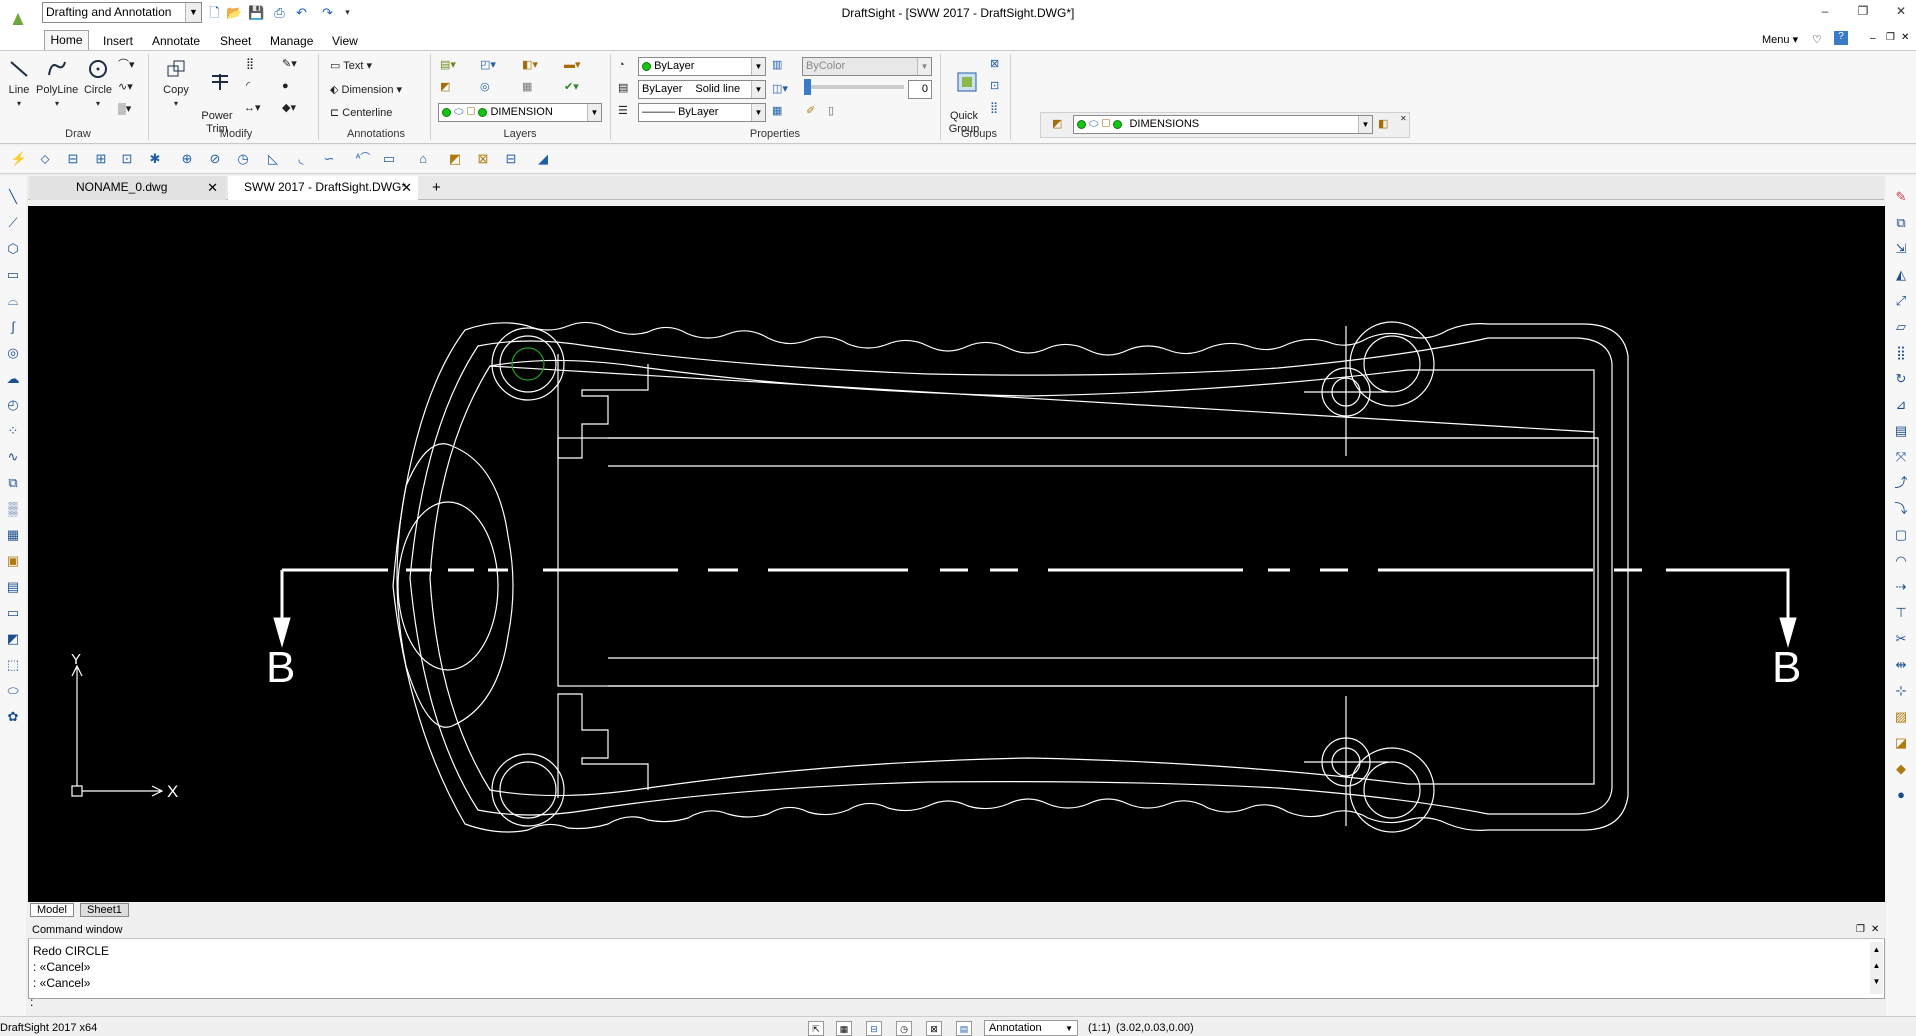 The height and width of the screenshot is (1036, 1916). What do you see at coordinates (777, 111) in the screenshot?
I see `color-a-icon: ▦` at bounding box center [777, 111].